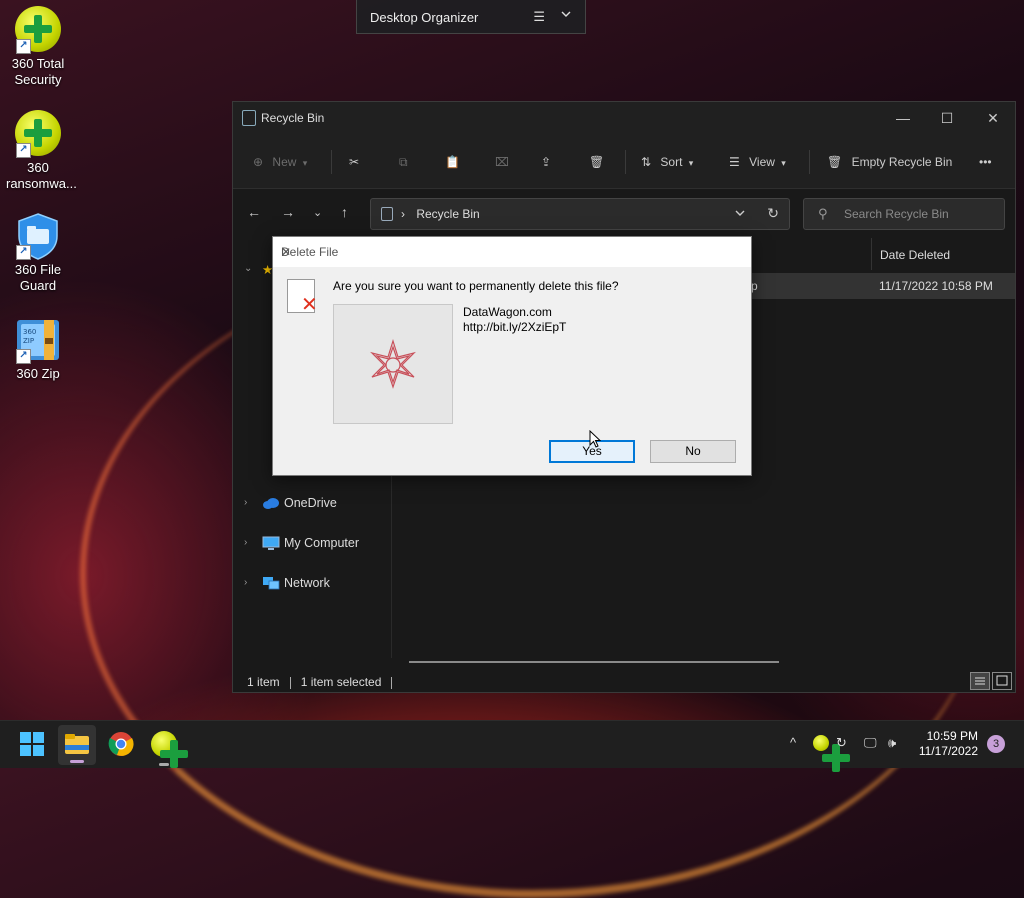  I want to click on network-icon, so click(271, 583).